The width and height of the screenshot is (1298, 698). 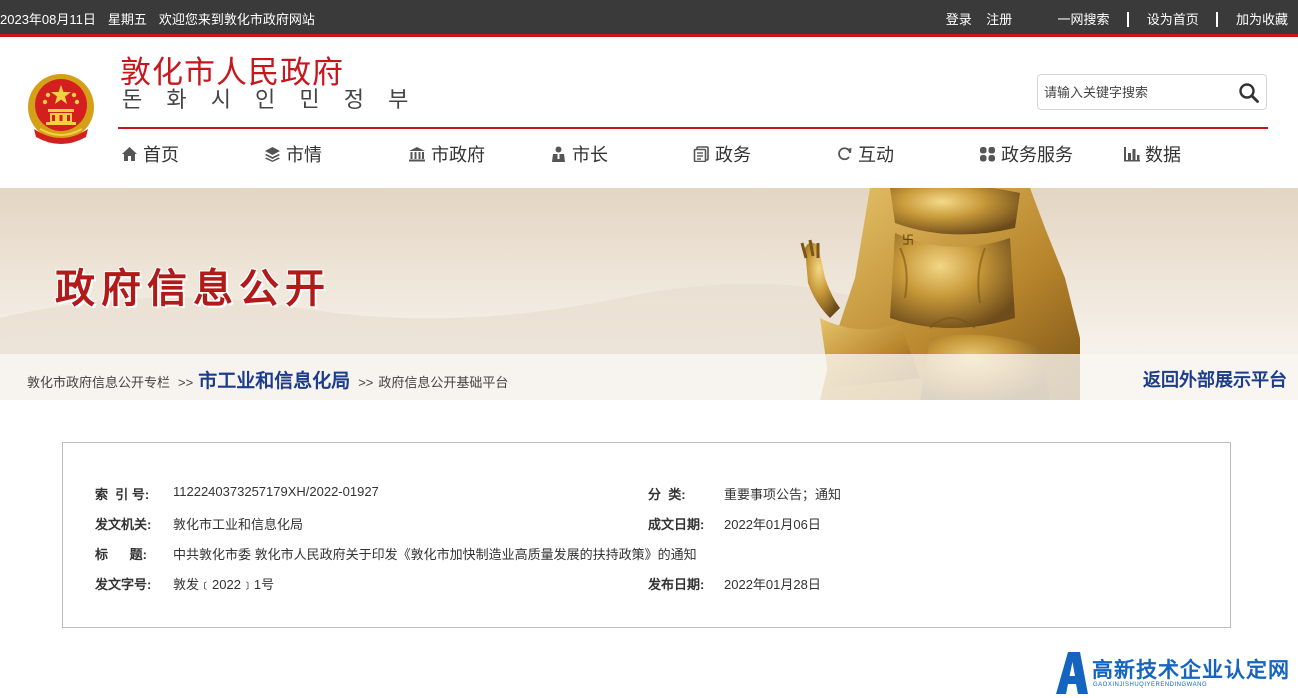 I want to click on main-nav: 首页 市情 市政府 市长 政务 互动 政务服务 数据, so click(x=649, y=156).